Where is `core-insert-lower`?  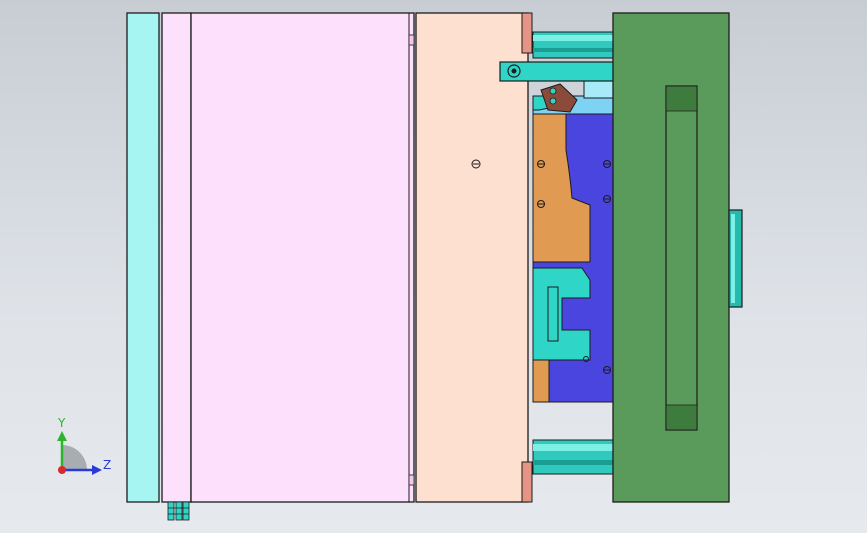 core-insert-lower is located at coordinates (541, 378).